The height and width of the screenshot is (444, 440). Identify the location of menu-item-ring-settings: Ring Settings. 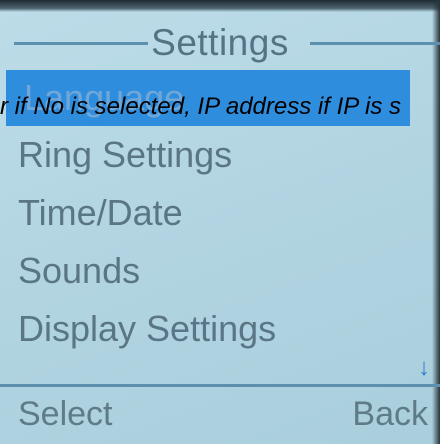
(220, 155).